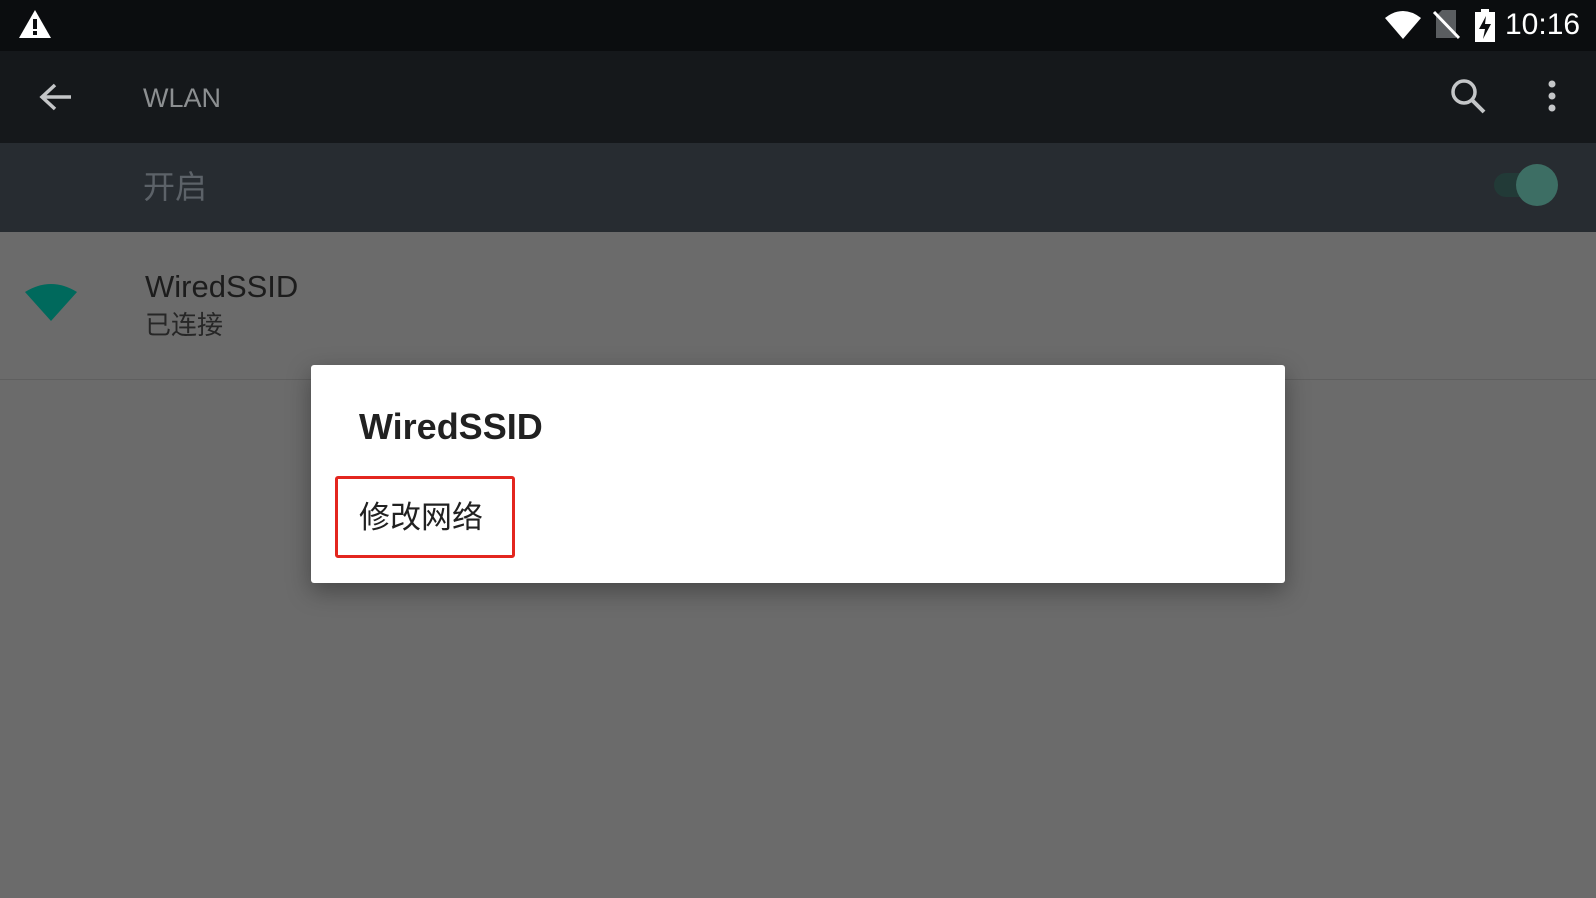  Describe the element at coordinates (1403, 25) in the screenshot. I see `wifi-signal-icon` at that location.